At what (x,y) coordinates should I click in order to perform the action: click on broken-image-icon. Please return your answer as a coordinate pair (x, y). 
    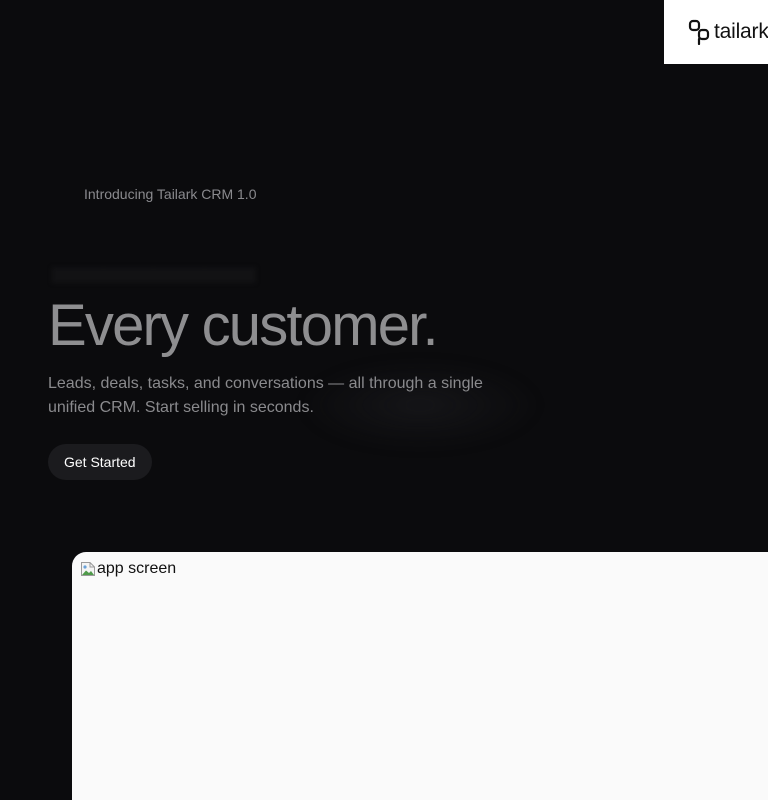
    Looking at the image, I should click on (88, 569).